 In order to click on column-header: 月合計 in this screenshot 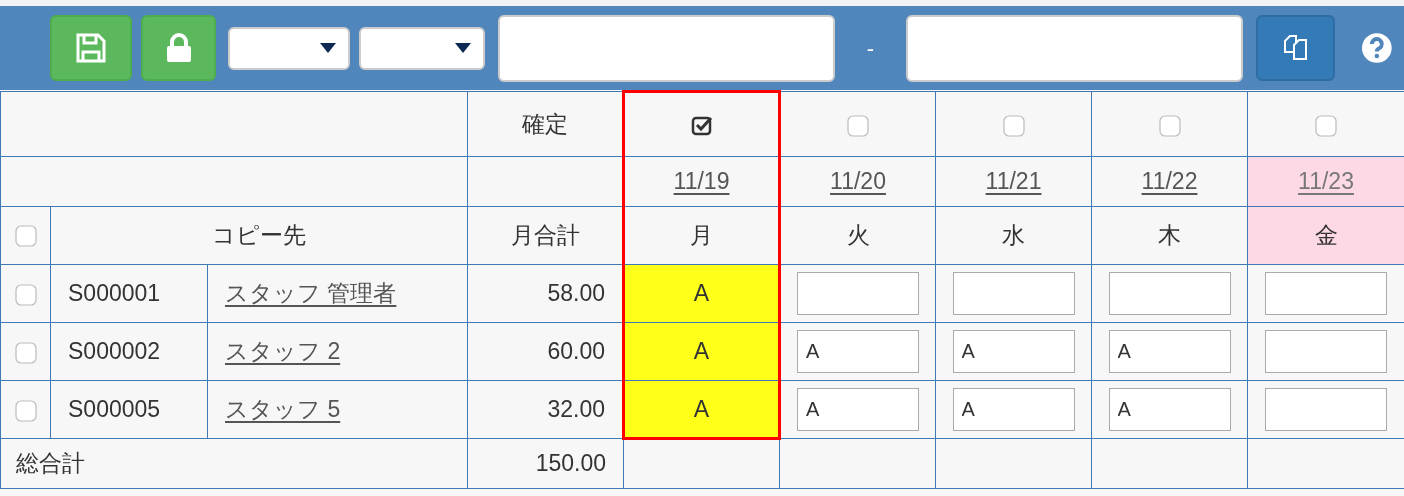, I will do `click(545, 235)`.